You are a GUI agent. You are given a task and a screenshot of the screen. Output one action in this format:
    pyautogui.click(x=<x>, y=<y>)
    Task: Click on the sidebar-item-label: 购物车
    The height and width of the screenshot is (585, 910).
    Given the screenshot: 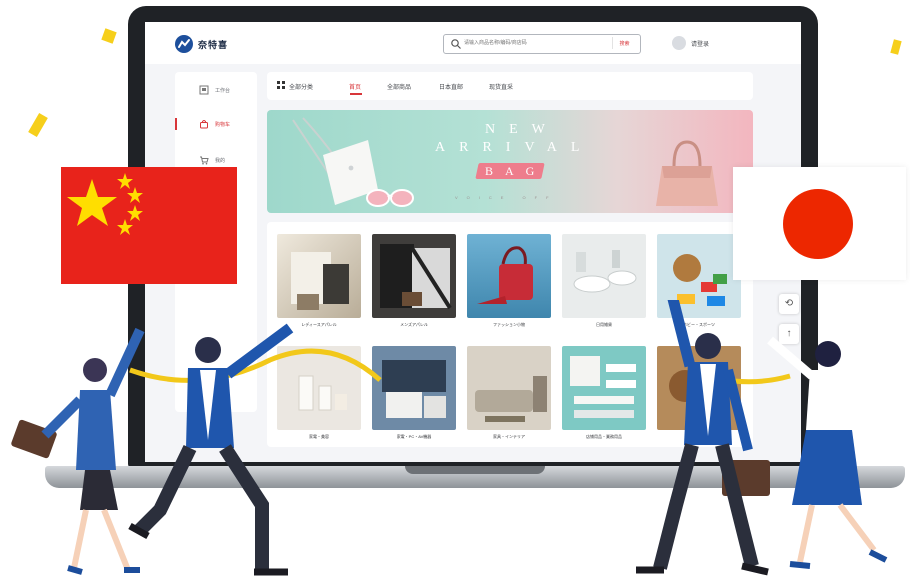 What is the action you would take?
    pyautogui.click(x=223, y=125)
    